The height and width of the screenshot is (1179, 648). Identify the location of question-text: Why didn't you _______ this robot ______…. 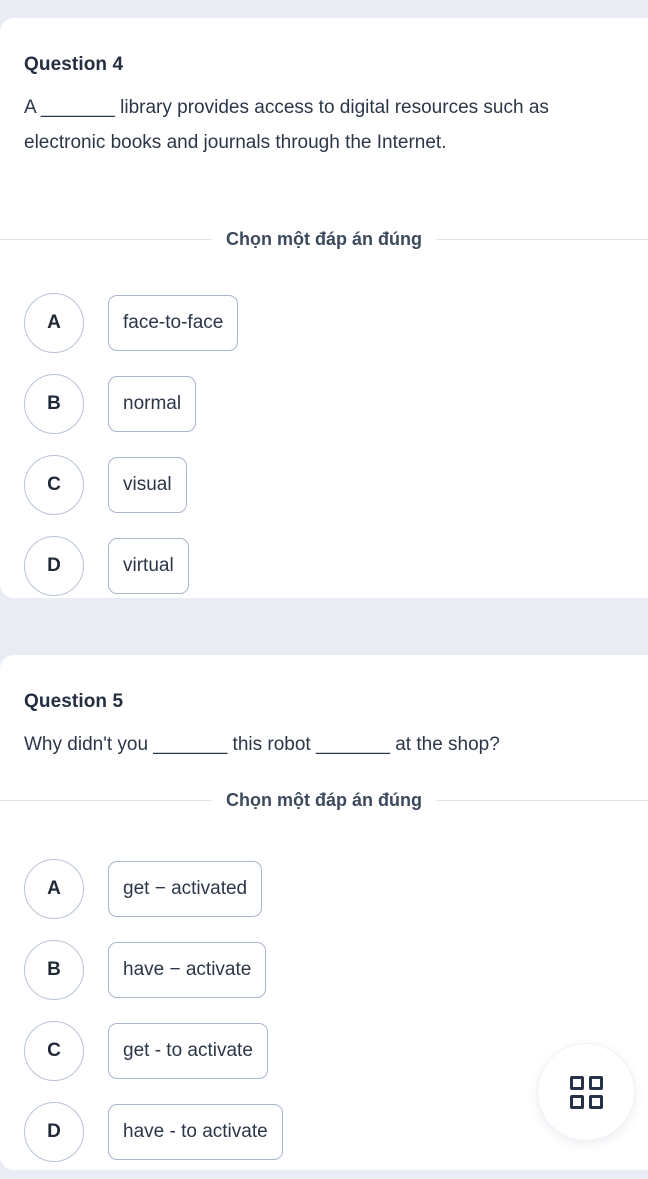
(262, 744).